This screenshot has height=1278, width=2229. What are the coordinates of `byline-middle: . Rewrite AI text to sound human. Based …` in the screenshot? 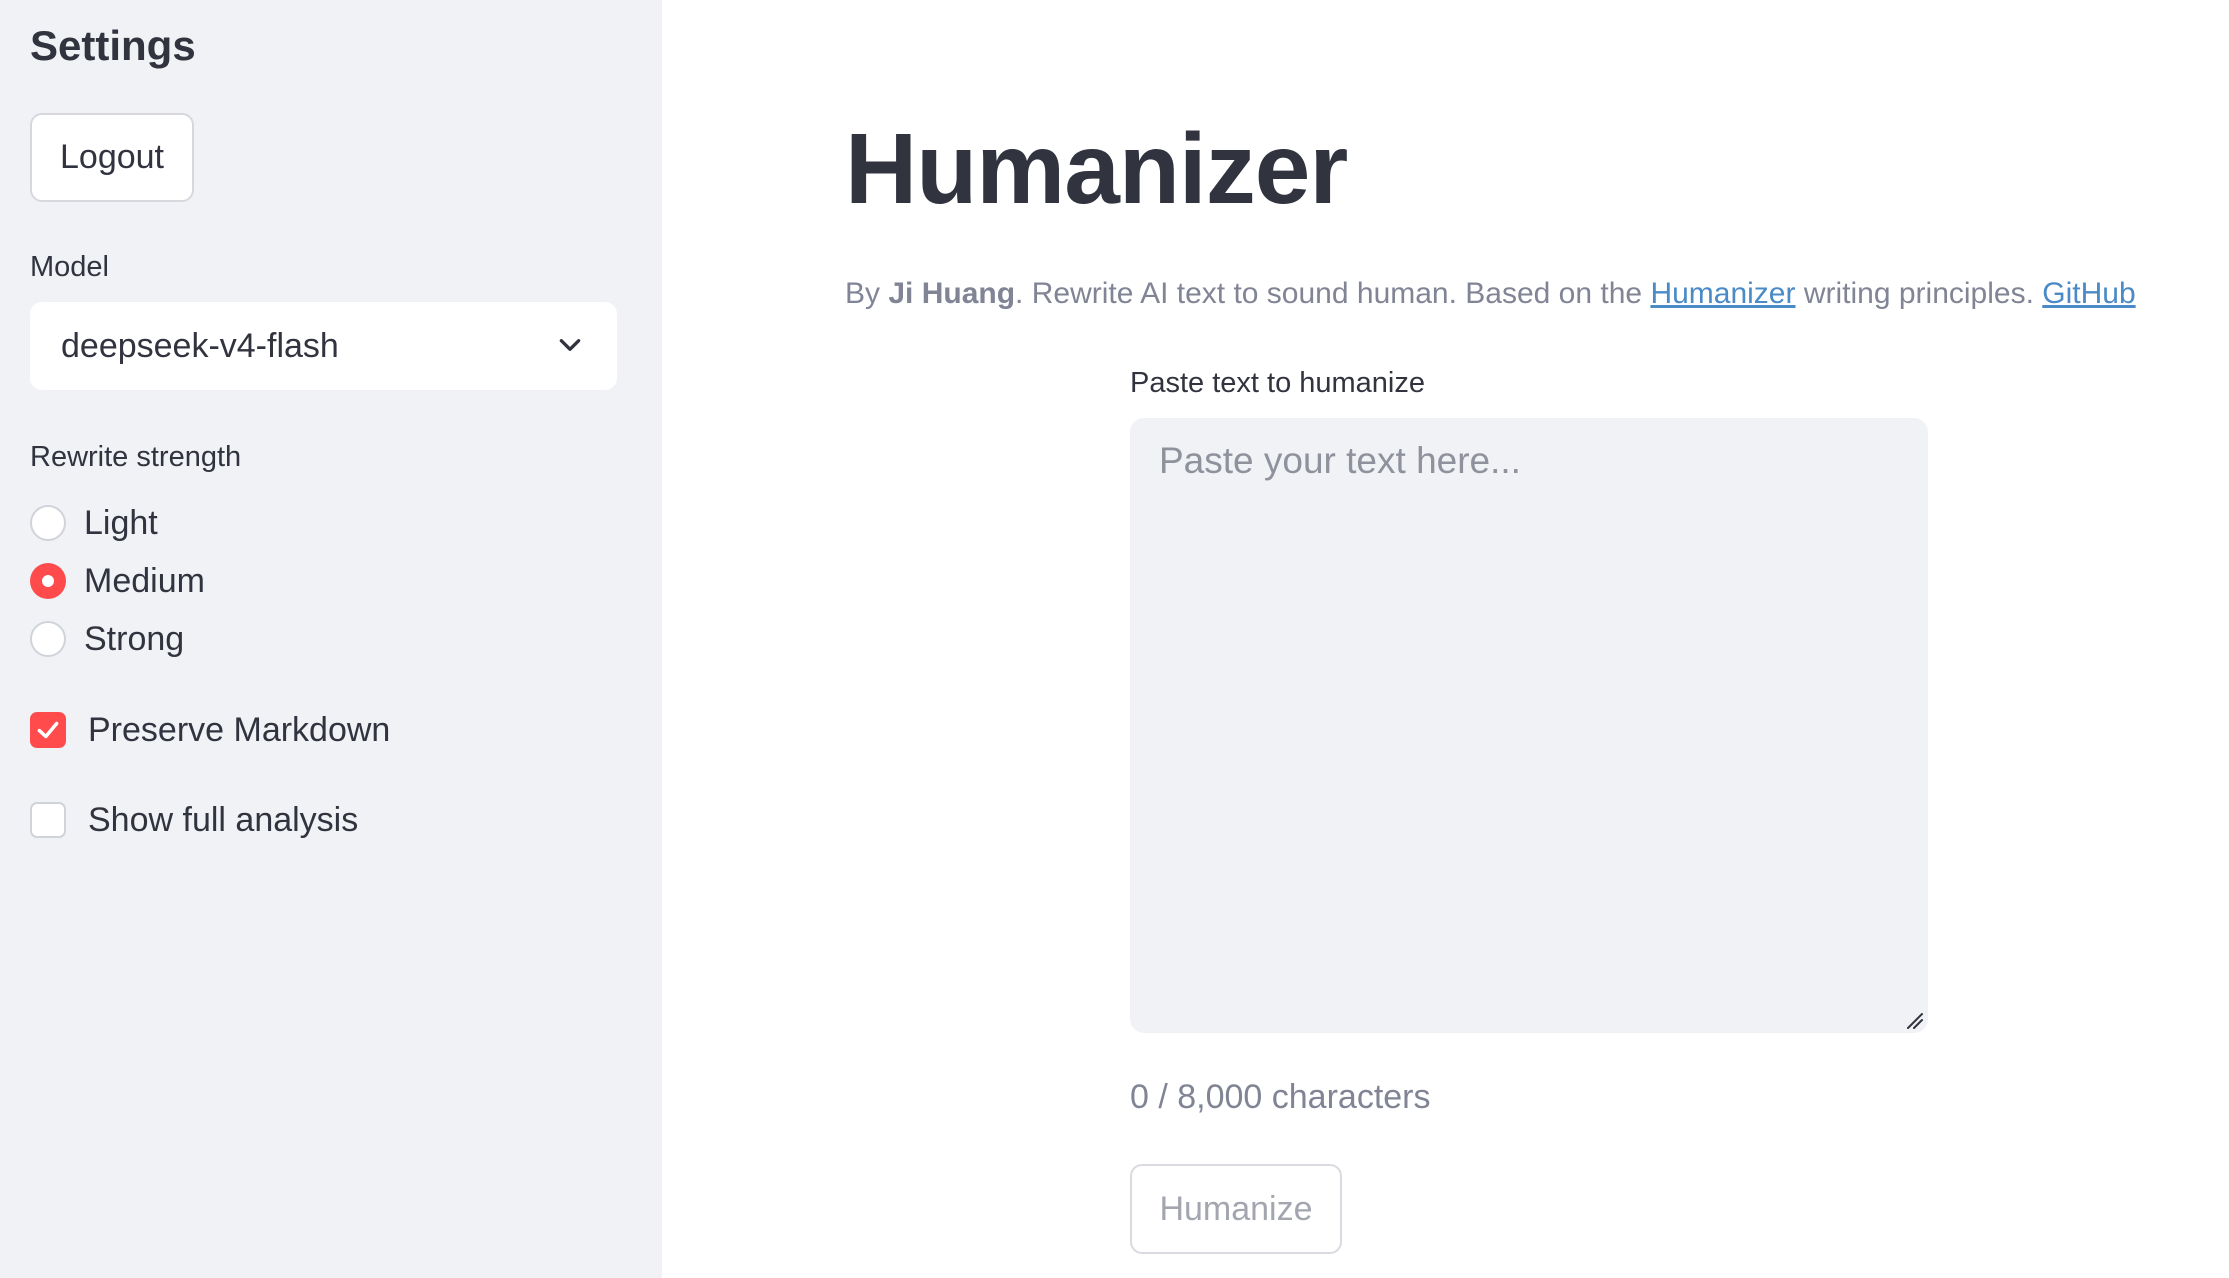 It's located at (1333, 293).